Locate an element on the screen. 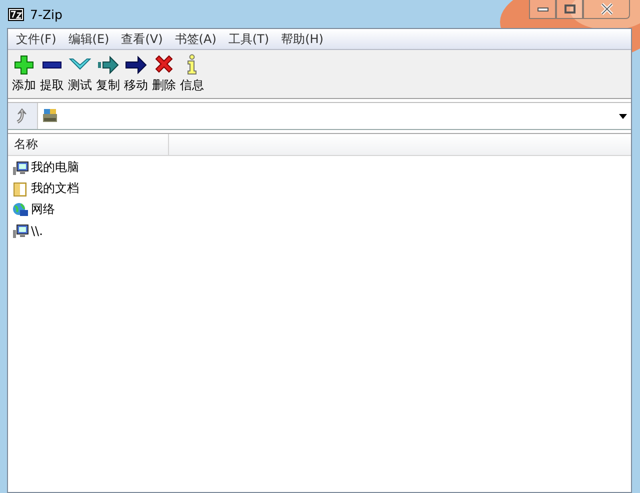 The height and width of the screenshot is (493, 640). menu-item: 工具(T) is located at coordinates (249, 39).